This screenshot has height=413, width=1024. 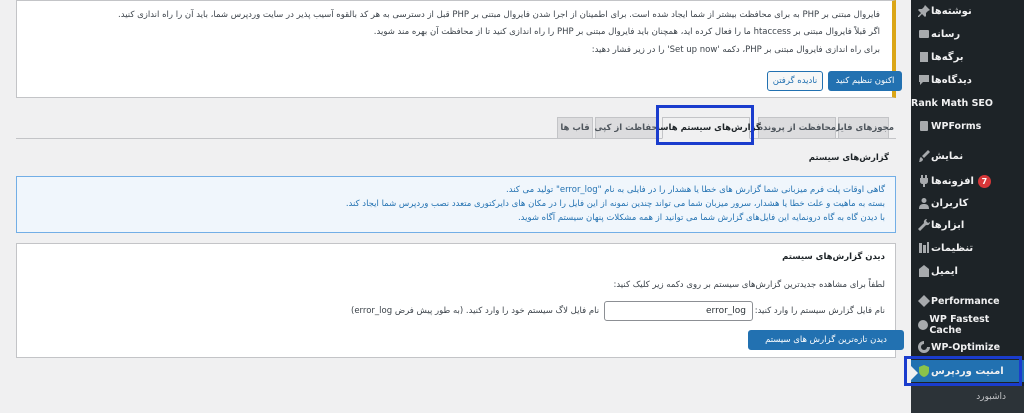 What do you see at coordinates (795, 81) in the screenshot?
I see `dismiss-button: نادیده گرفتن` at bounding box center [795, 81].